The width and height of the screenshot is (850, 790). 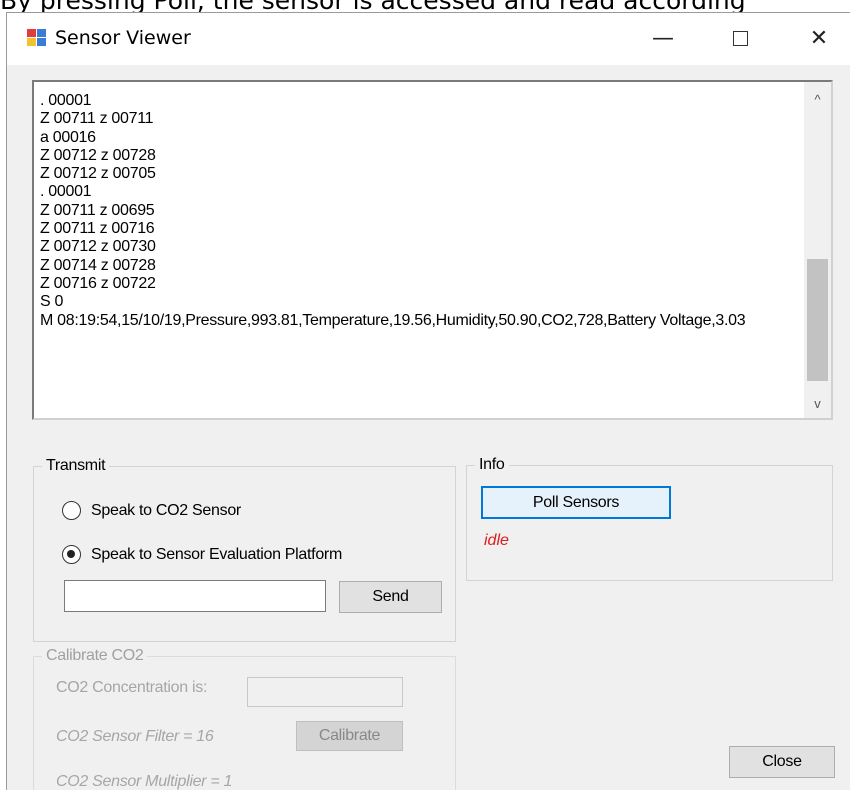 I want to click on send-button: Send, so click(x=390, y=597).